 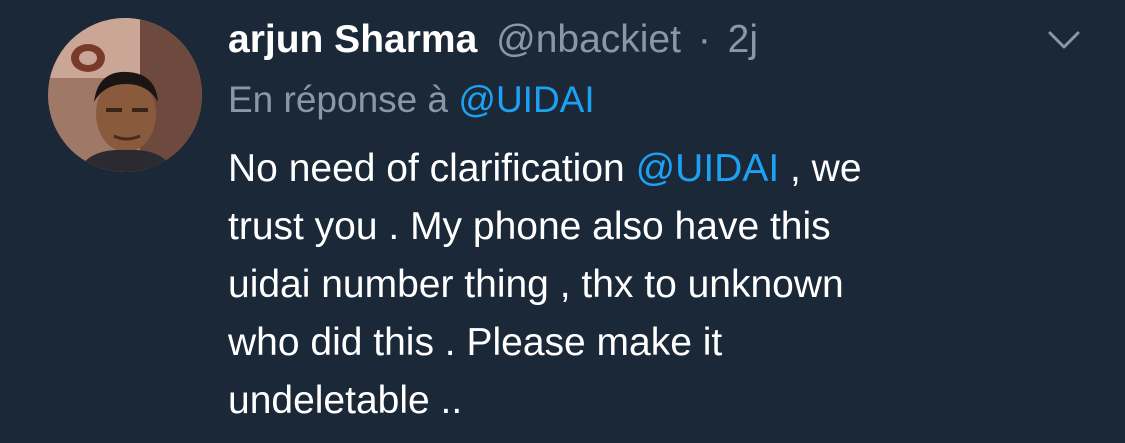 I want to click on author-name: arjun Sharma, so click(x=352, y=39).